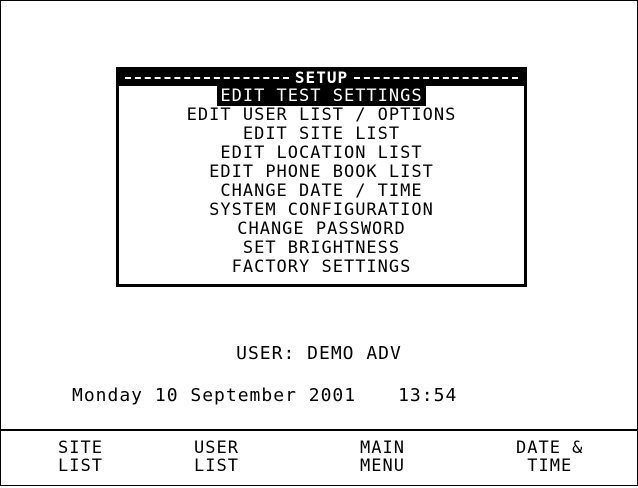 The height and width of the screenshot is (488, 638). What do you see at coordinates (207, 78) in the screenshot?
I see `title-divider-left` at bounding box center [207, 78].